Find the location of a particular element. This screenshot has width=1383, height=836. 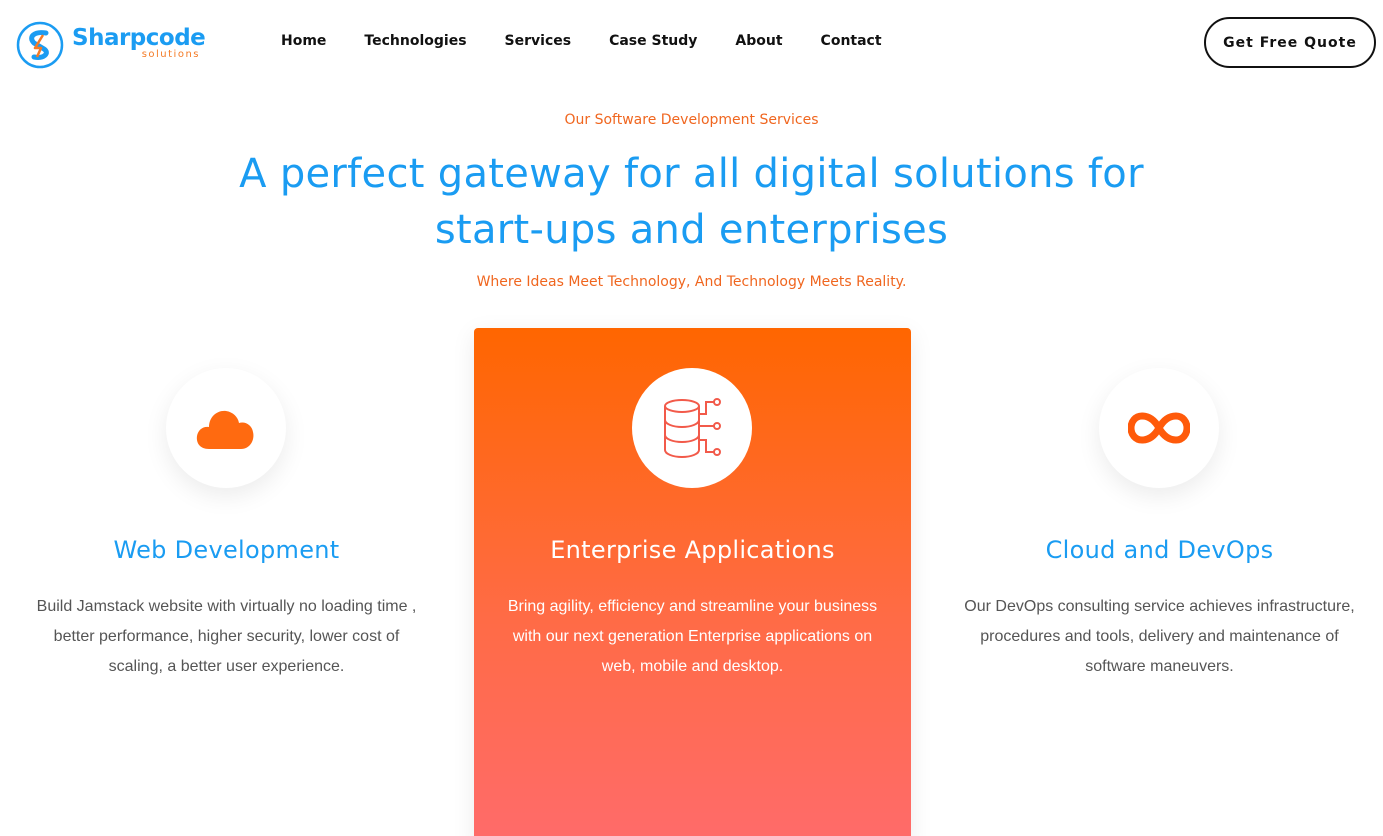

nav-about: About is located at coordinates (758, 41).